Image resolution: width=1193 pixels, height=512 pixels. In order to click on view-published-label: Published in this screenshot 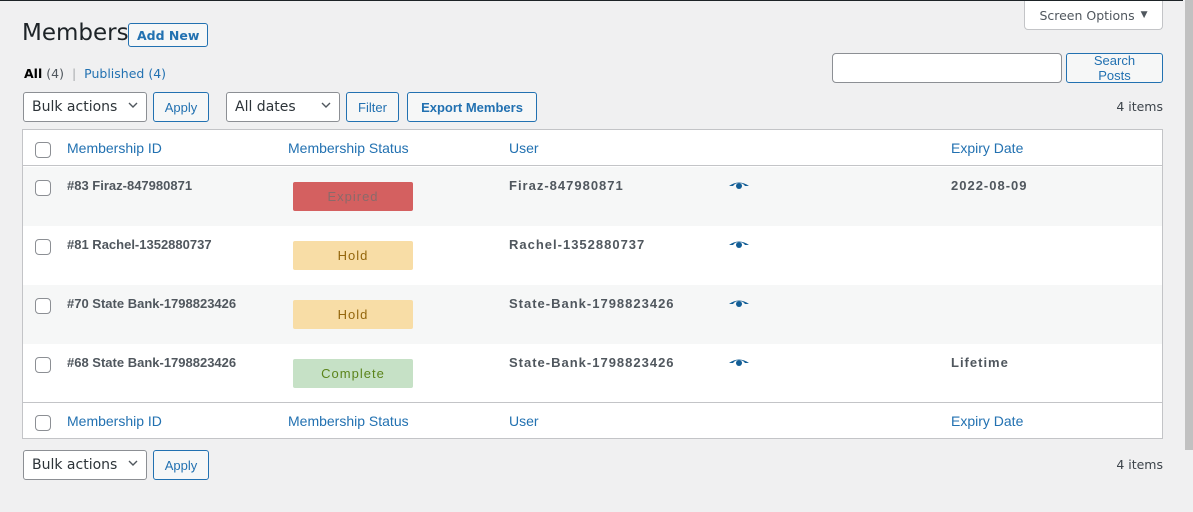, I will do `click(114, 73)`.